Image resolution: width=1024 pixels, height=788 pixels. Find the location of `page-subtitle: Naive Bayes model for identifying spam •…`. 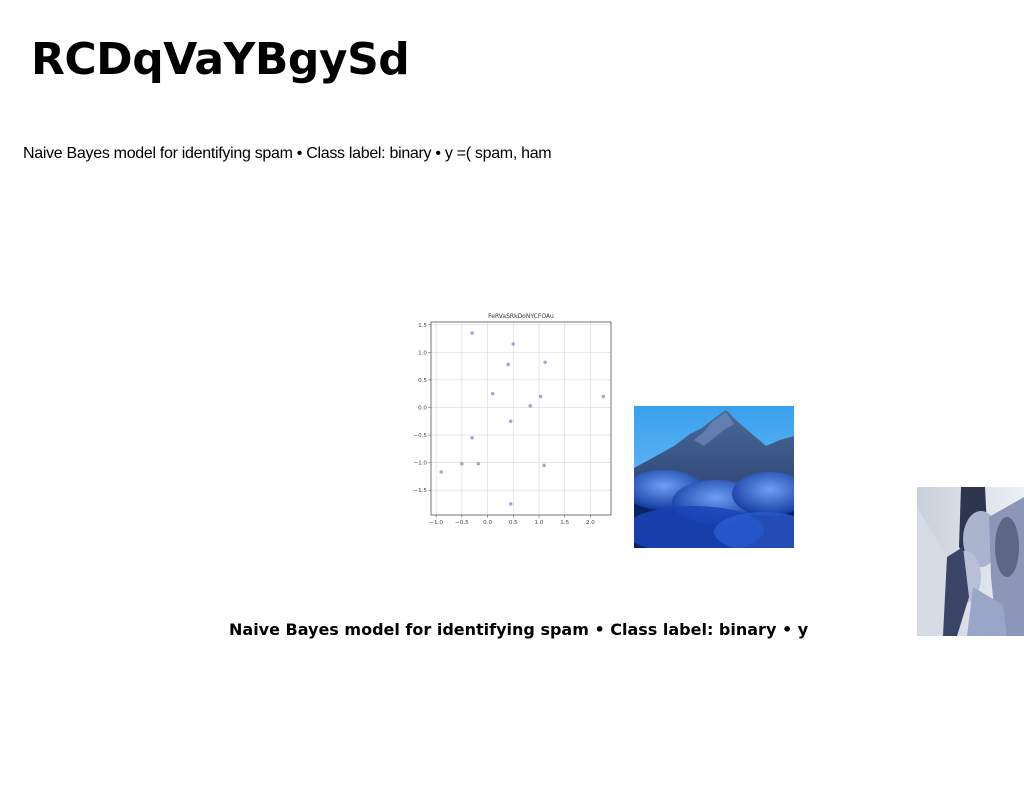

page-subtitle: Naive Bayes model for identifying spam •… is located at coordinates (287, 153).